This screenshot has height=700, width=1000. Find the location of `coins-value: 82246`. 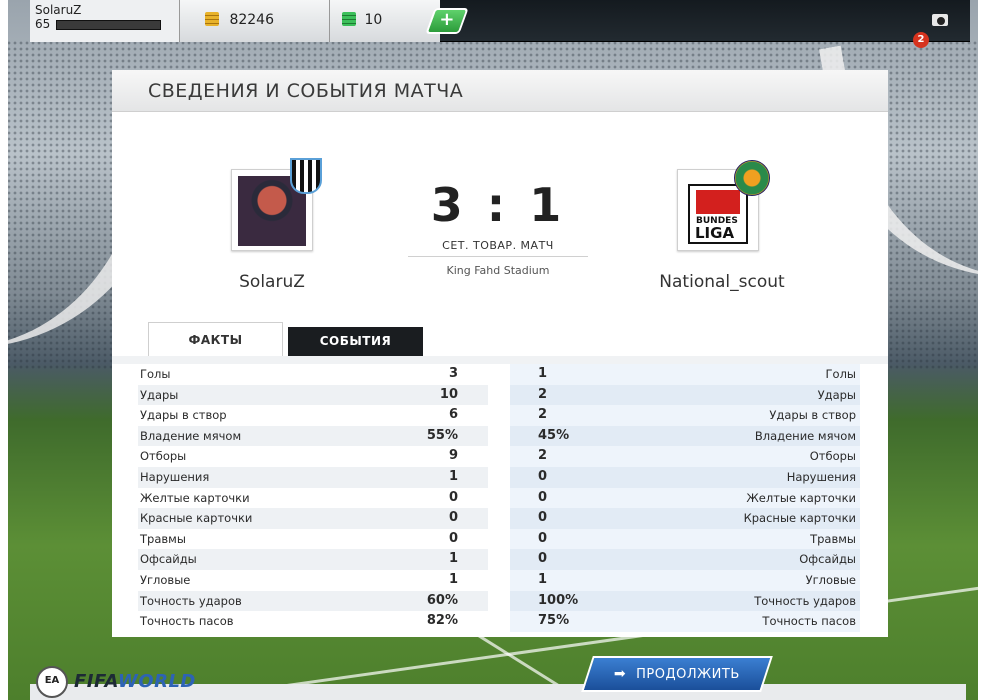

coins-value: 82246 is located at coordinates (251, 20).